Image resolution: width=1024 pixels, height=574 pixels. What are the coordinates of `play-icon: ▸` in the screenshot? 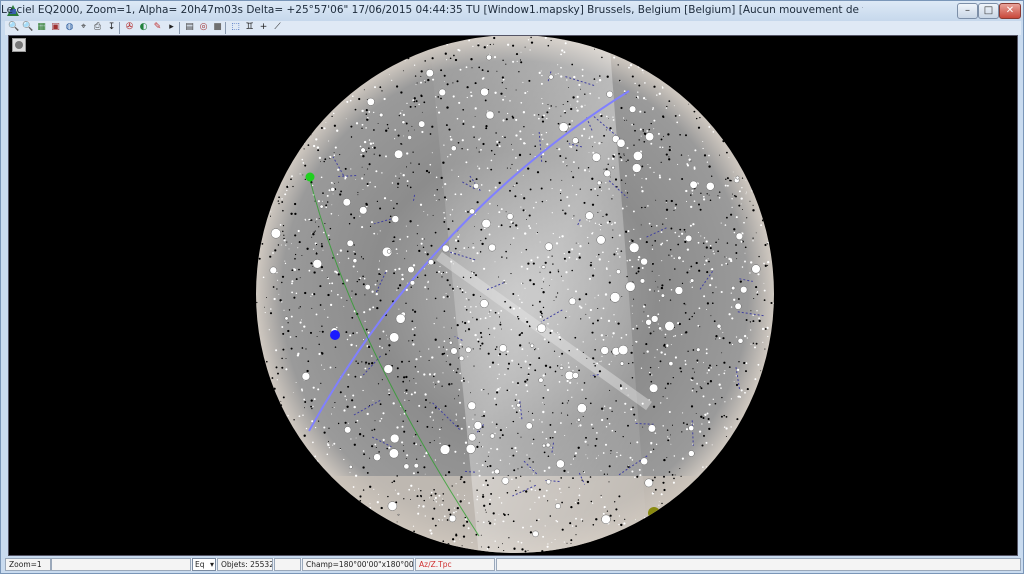 It's located at (171, 27).